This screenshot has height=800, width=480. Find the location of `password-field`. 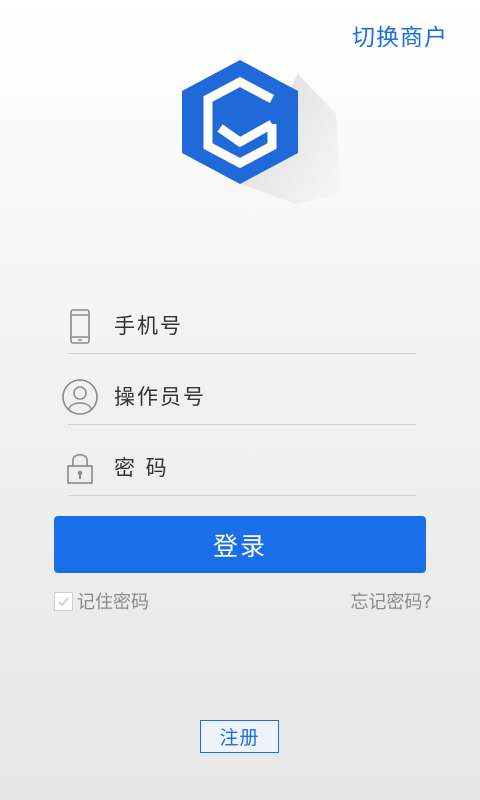

password-field is located at coordinates (236, 474).